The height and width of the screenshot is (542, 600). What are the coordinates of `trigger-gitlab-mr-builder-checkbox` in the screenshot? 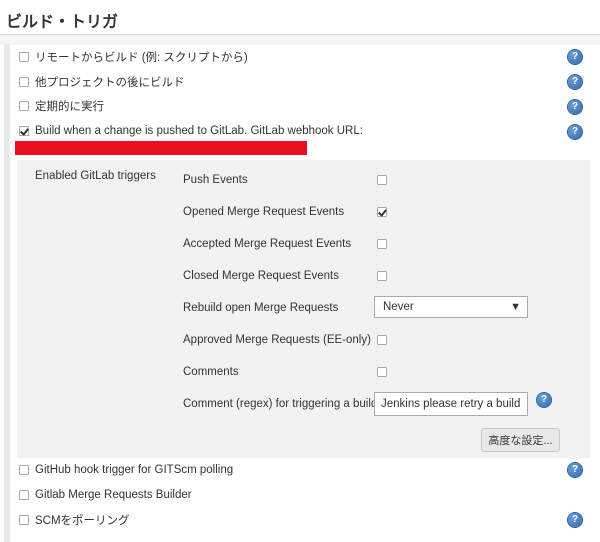 It's located at (24, 495).